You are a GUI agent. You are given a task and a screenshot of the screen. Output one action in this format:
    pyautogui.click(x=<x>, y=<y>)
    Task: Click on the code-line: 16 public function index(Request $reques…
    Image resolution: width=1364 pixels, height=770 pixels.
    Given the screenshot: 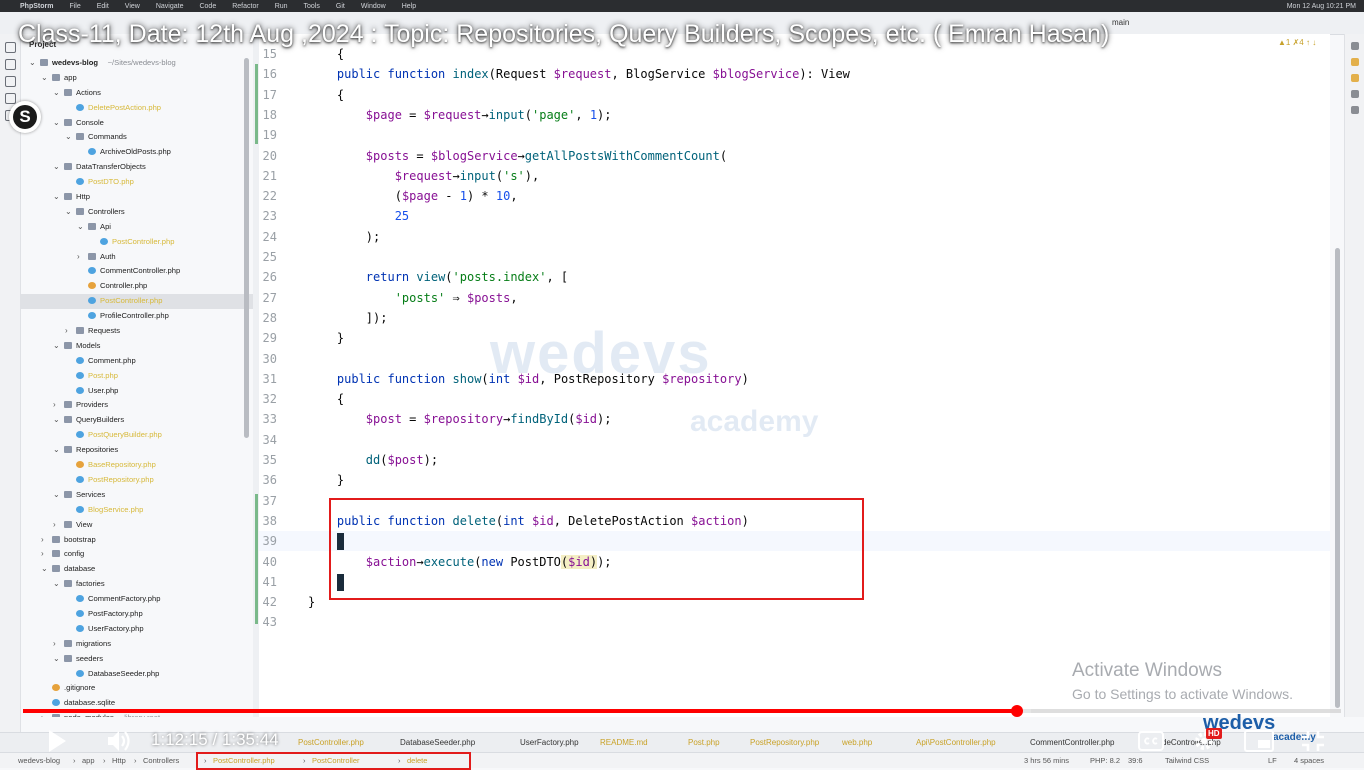 What is the action you would take?
    pyautogui.click(x=794, y=74)
    